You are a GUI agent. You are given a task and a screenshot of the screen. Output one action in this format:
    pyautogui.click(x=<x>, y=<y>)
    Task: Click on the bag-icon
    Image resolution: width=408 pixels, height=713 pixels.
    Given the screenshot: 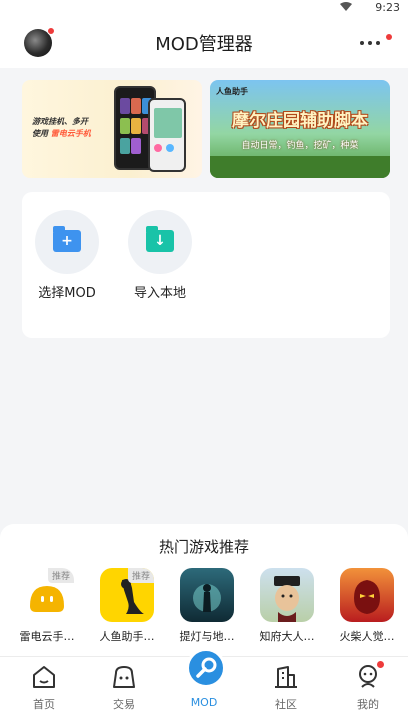 What is the action you would take?
    pyautogui.click(x=124, y=677)
    